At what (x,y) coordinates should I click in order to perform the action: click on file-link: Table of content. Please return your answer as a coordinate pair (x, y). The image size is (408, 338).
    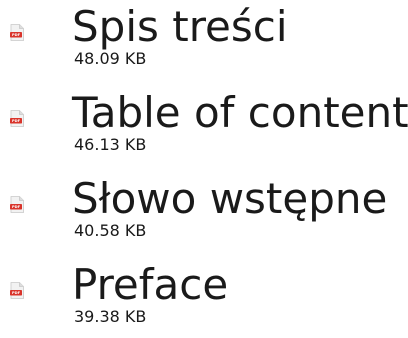
    Looking at the image, I should click on (240, 113).